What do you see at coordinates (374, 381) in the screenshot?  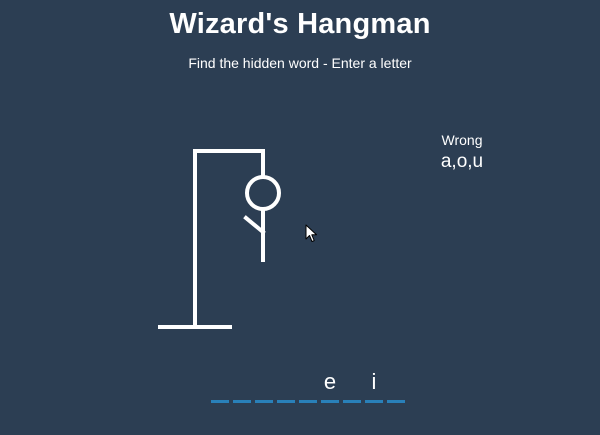 I see `slot-letter: i` at bounding box center [374, 381].